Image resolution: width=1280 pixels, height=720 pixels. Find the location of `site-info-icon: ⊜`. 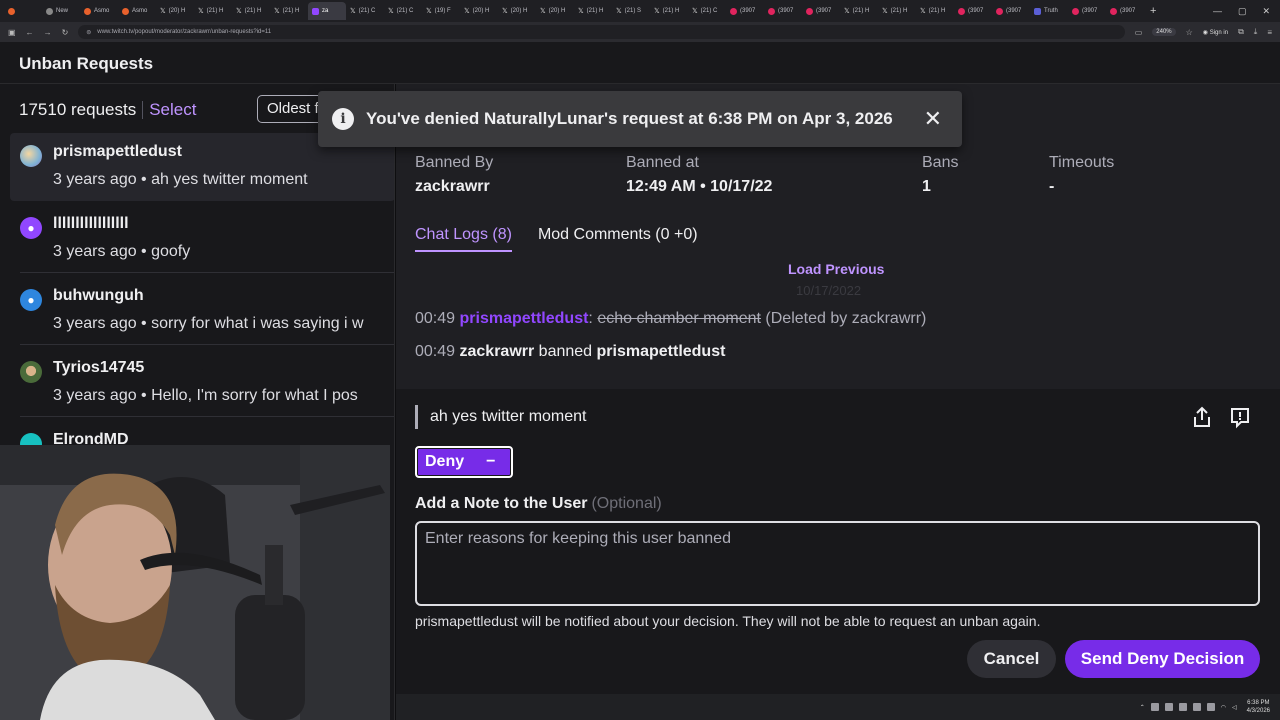

site-info-icon: ⊜ is located at coordinates (88, 32).